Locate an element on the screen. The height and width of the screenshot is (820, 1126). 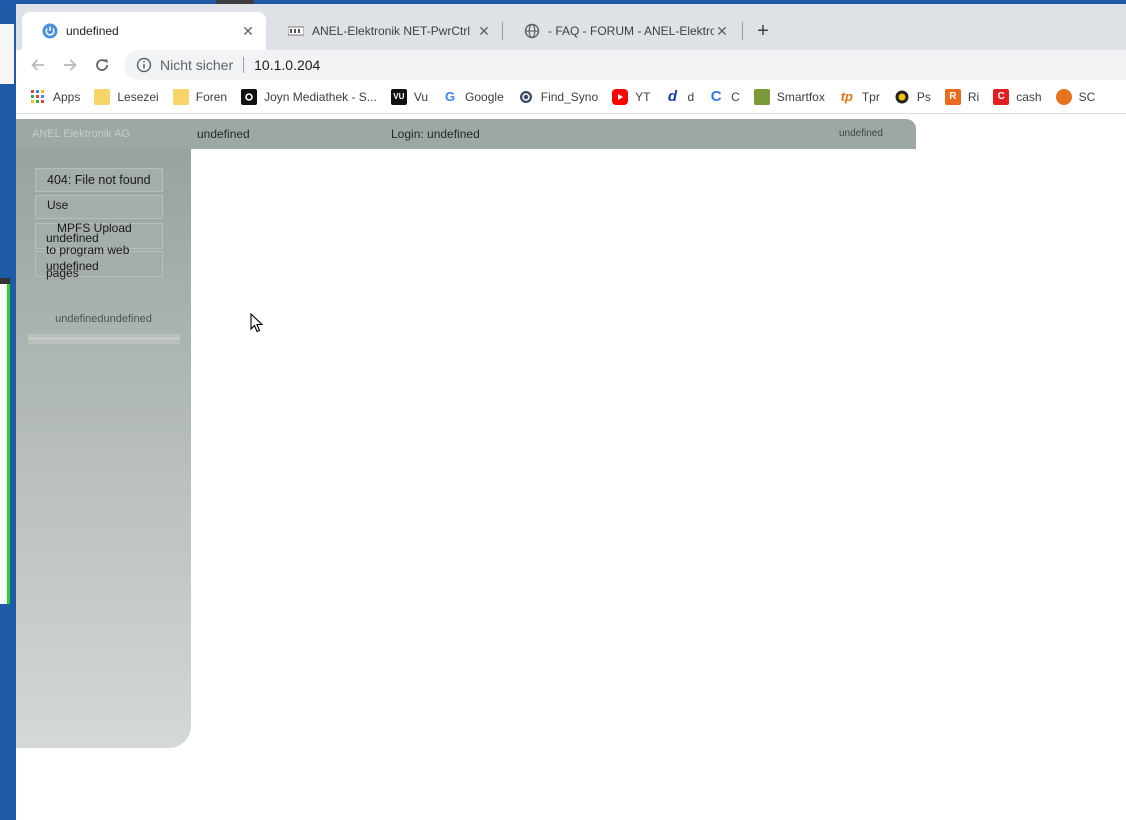
bookmark-cash: C cash is located at coordinates (1017, 96).